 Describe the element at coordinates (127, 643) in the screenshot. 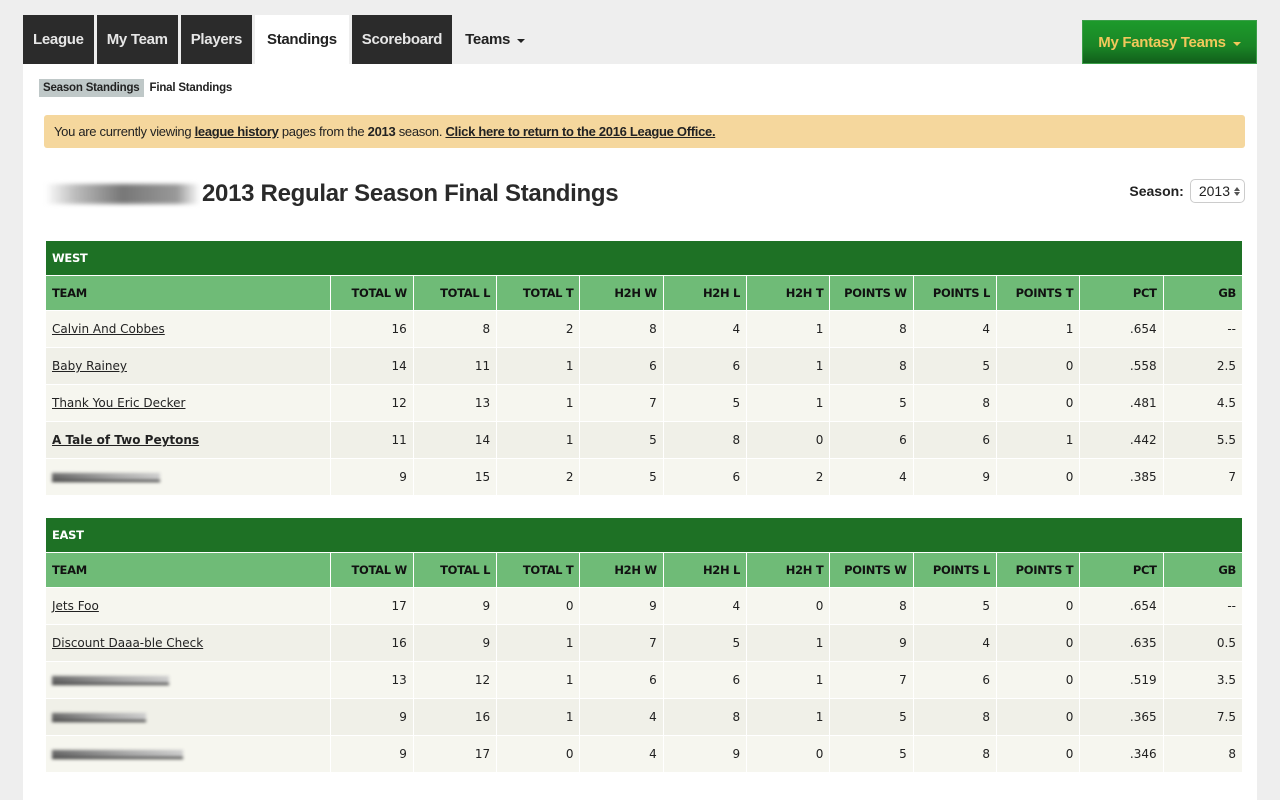

I see `team-link: Discount Daaa-ble Check` at that location.